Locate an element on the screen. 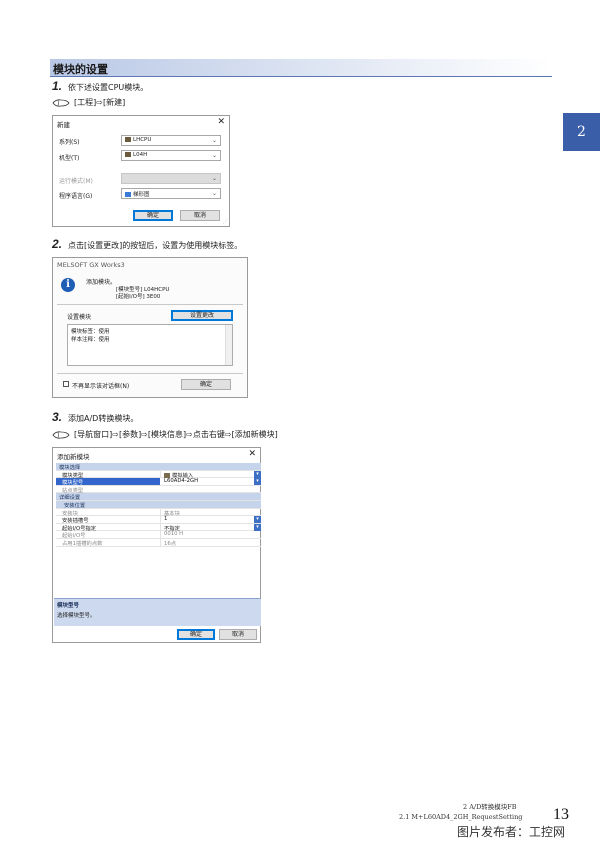 This screenshot has width=600, height=849. mode-label: 运行模式(M) is located at coordinates (76, 181).